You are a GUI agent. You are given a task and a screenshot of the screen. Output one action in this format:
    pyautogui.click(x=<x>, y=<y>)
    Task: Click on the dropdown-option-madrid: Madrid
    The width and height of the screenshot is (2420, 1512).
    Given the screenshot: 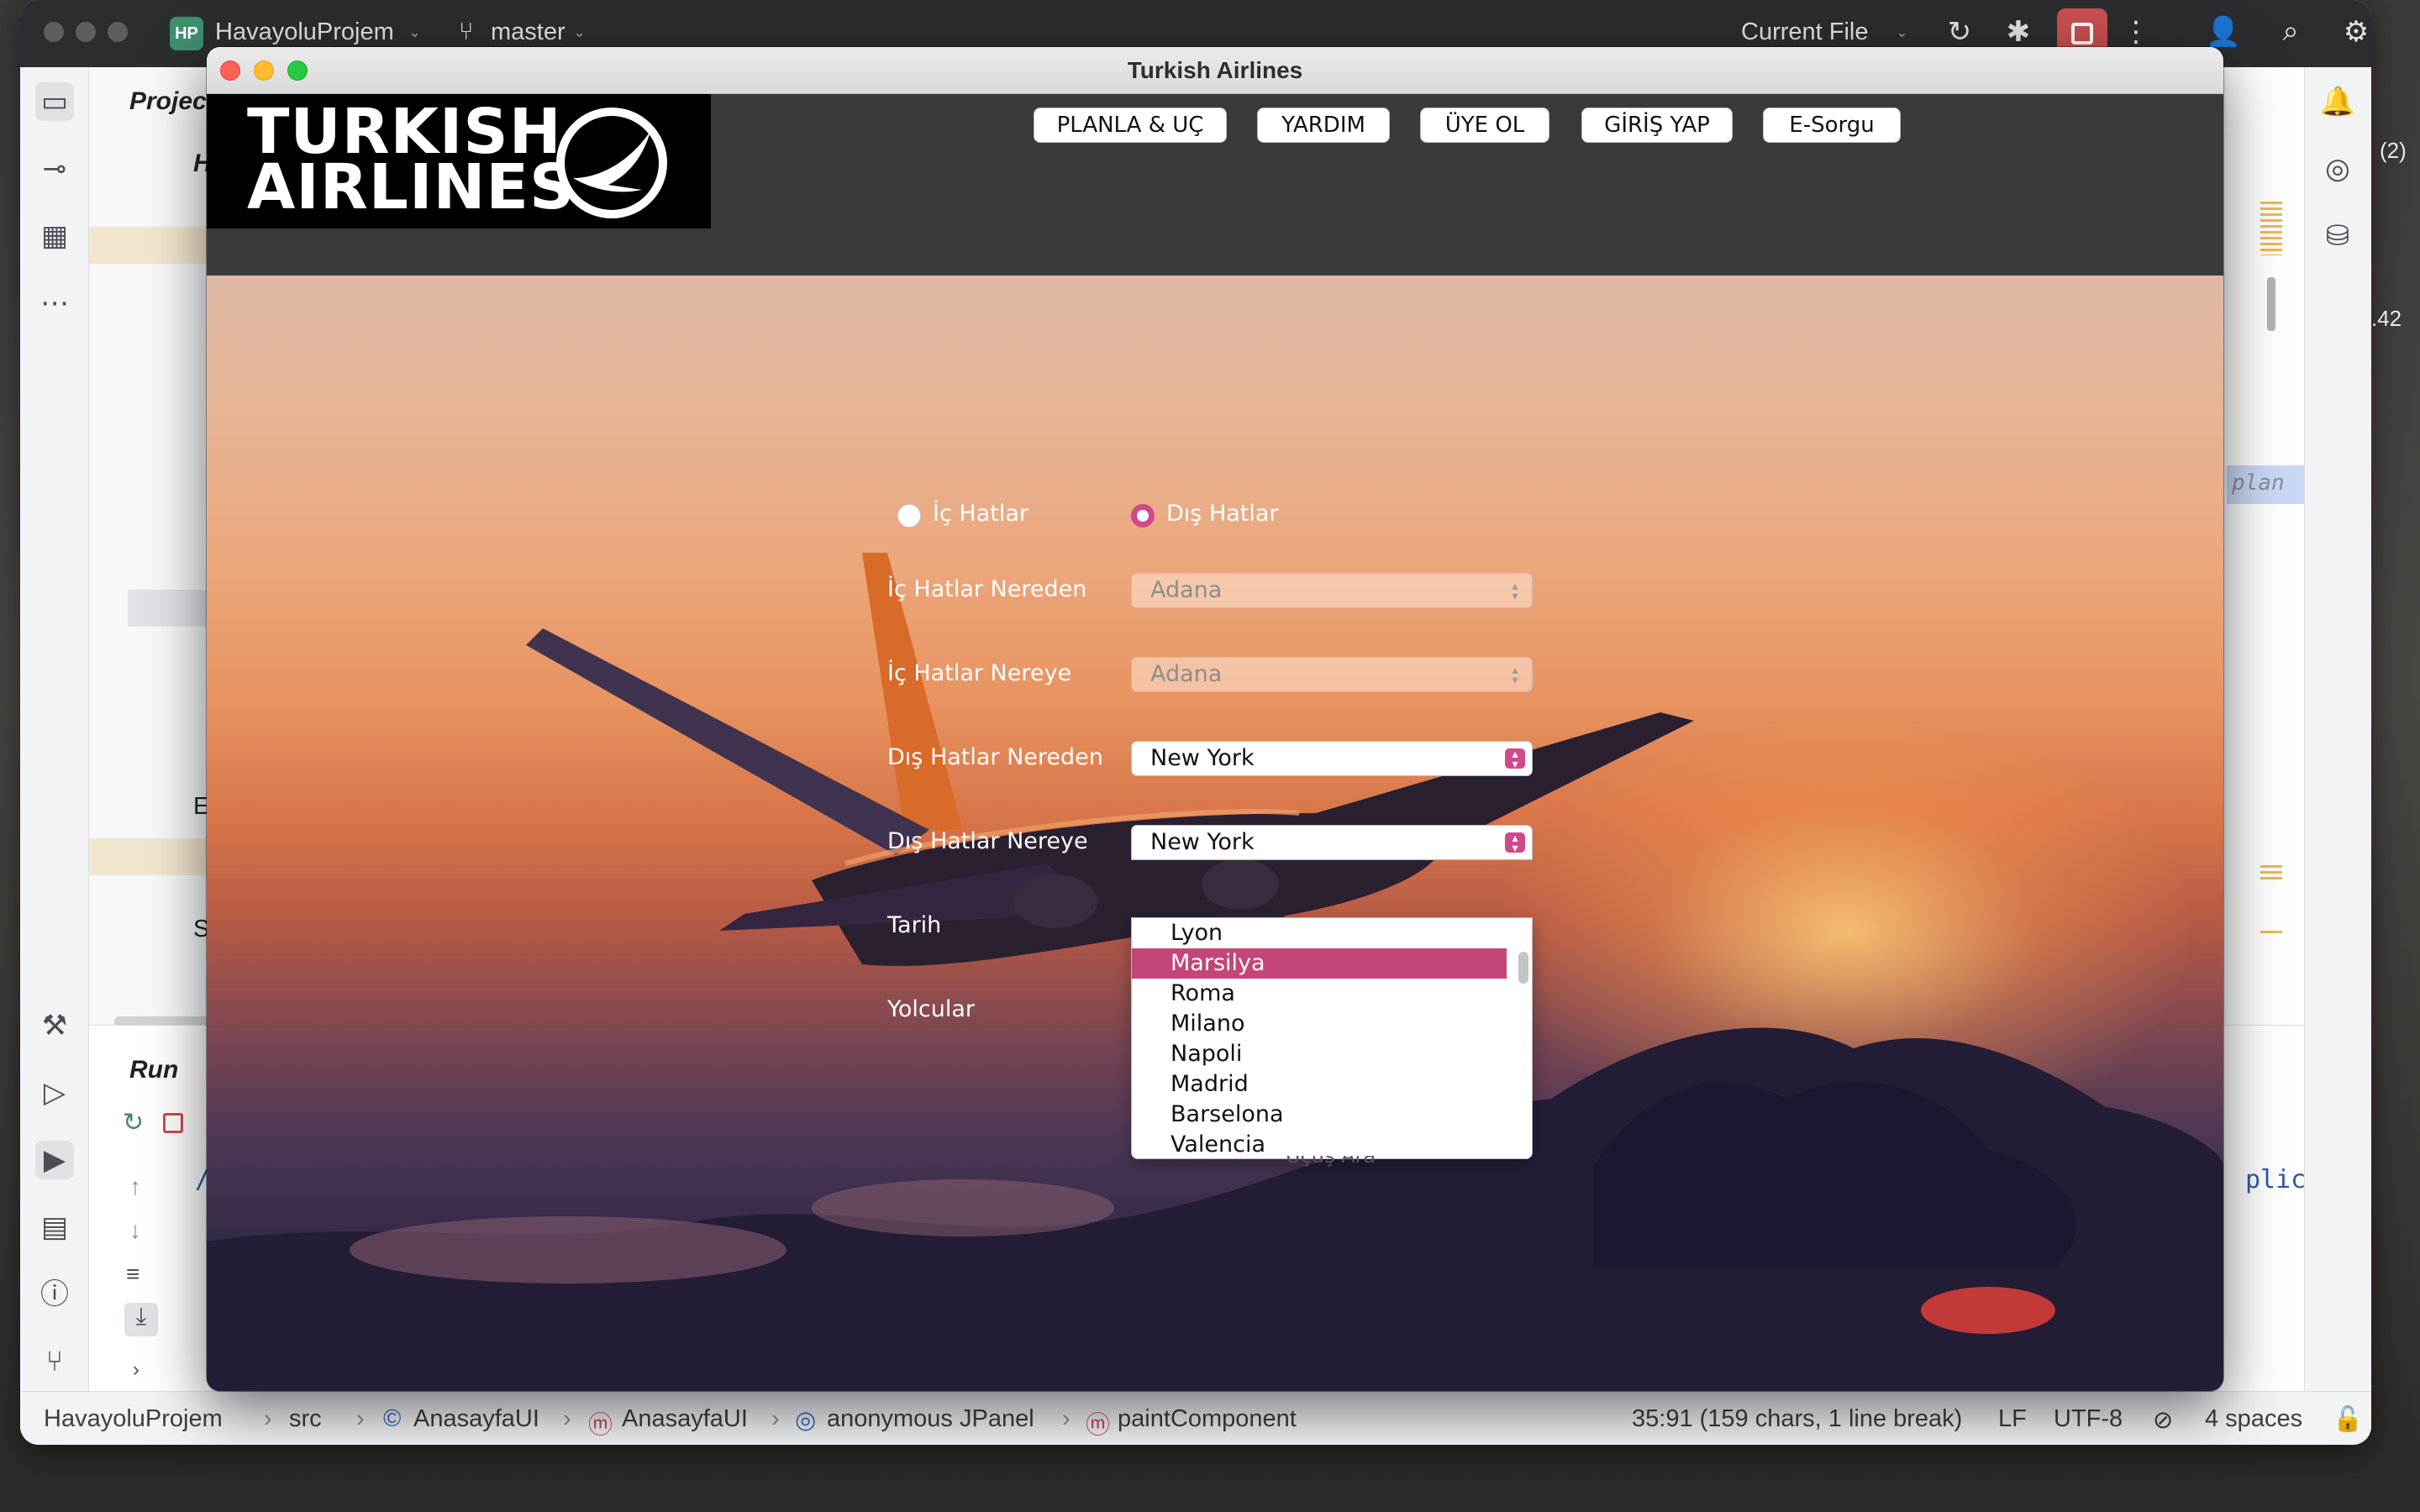 What is the action you would take?
    pyautogui.click(x=1319, y=1084)
    